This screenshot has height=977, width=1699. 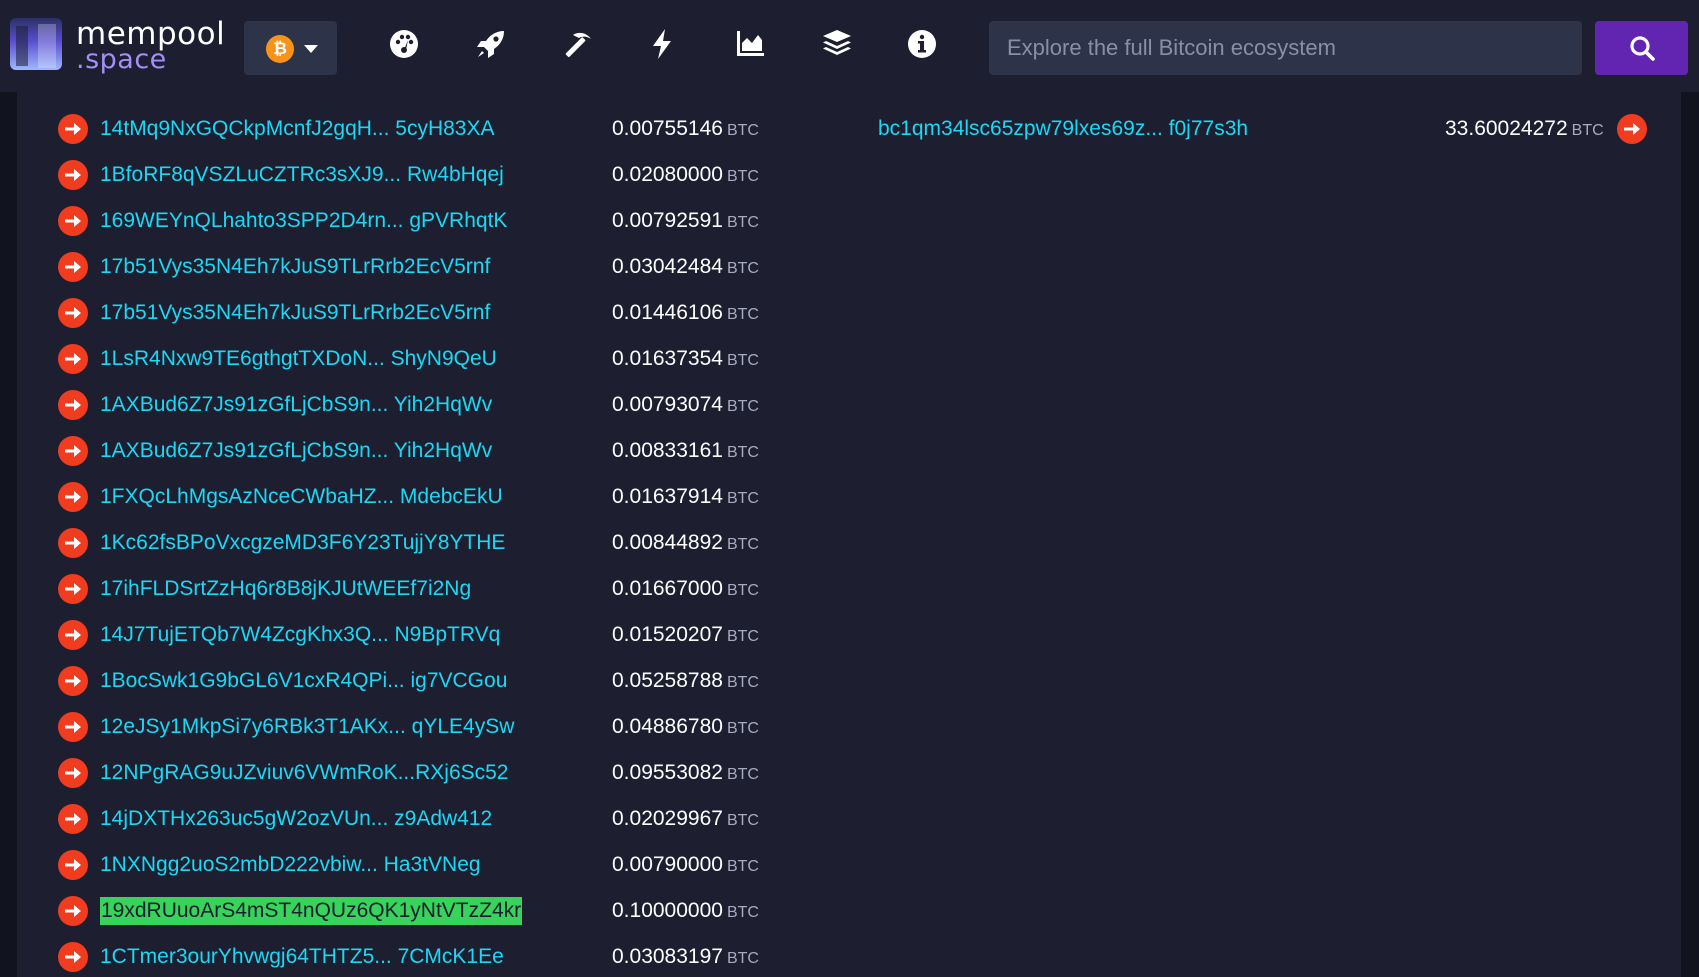 I want to click on input-amount: 0.05258788 BTC, so click(x=727, y=682).